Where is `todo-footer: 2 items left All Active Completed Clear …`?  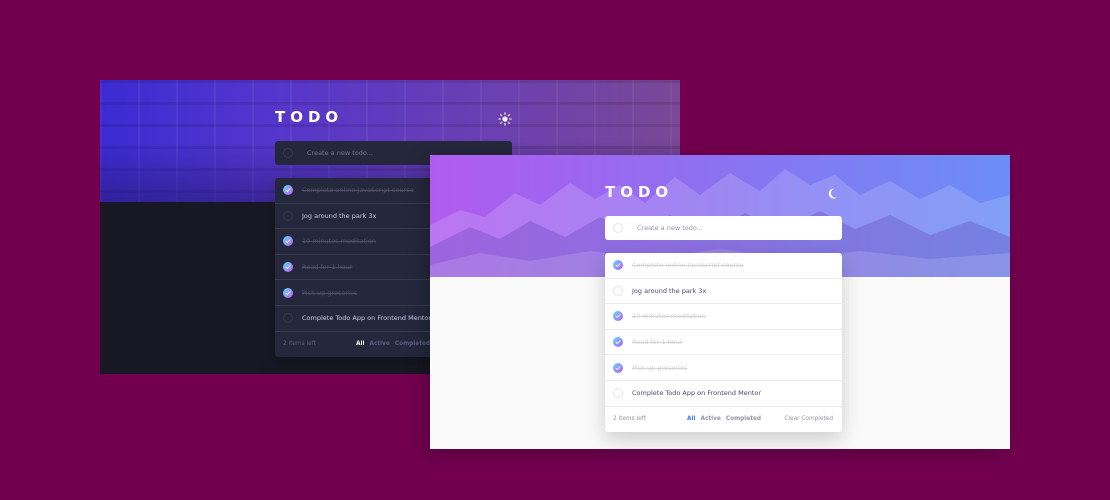 todo-footer: 2 items left All Active Completed Clear … is located at coordinates (723, 419).